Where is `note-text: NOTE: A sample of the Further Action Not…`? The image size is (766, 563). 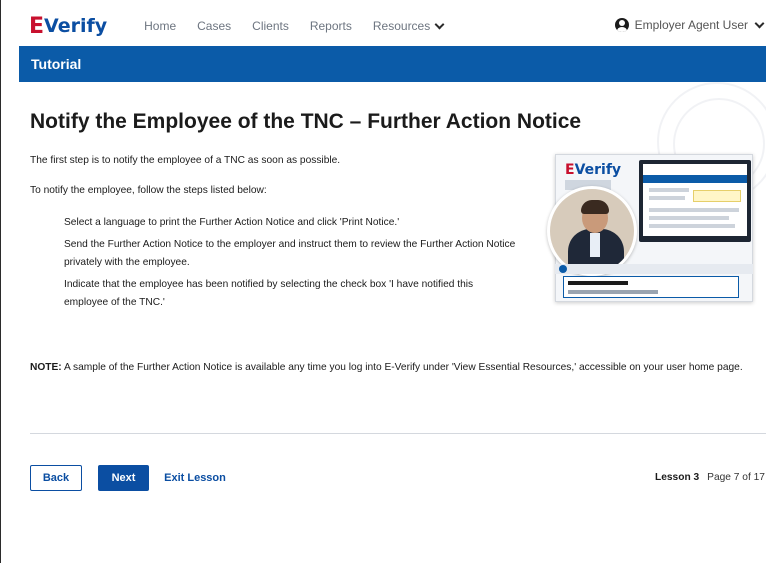 note-text: NOTE: A sample of the Further Action Not… is located at coordinates (390, 368).